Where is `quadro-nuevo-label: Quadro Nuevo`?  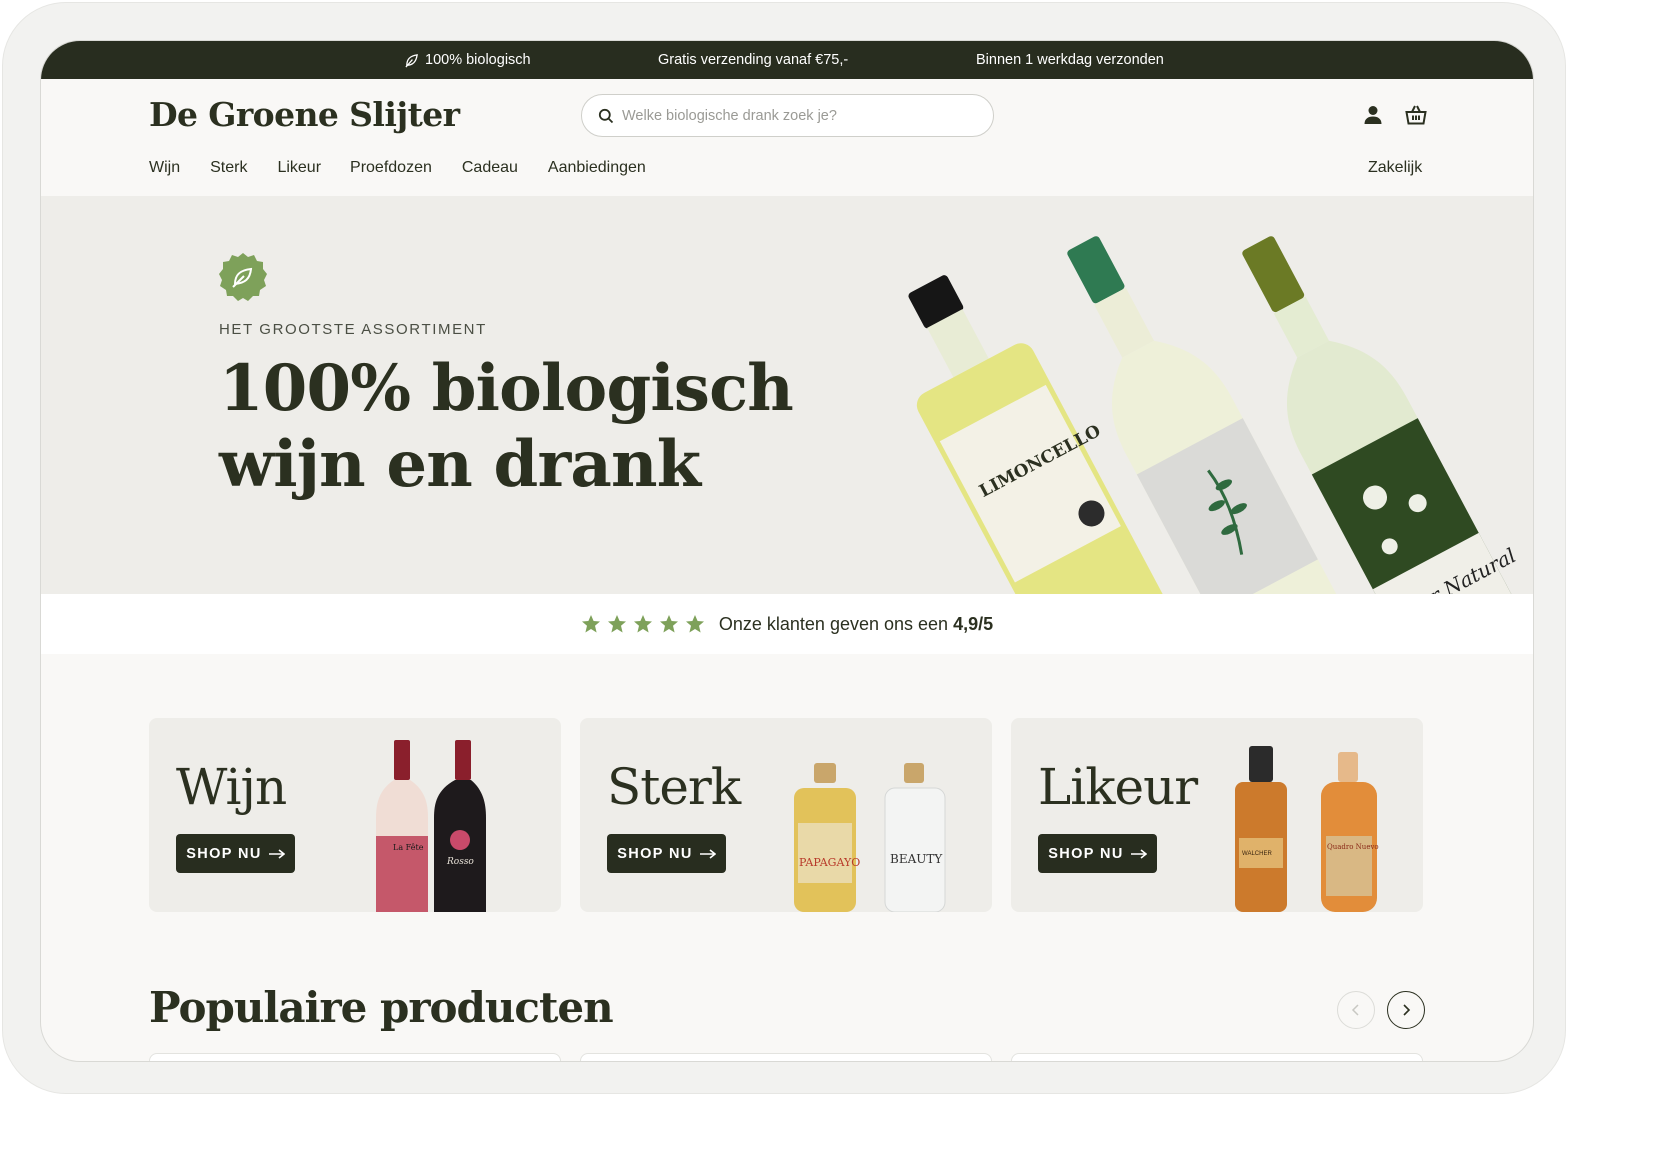 quadro-nuevo-label: Quadro Nuevo is located at coordinates (1353, 847).